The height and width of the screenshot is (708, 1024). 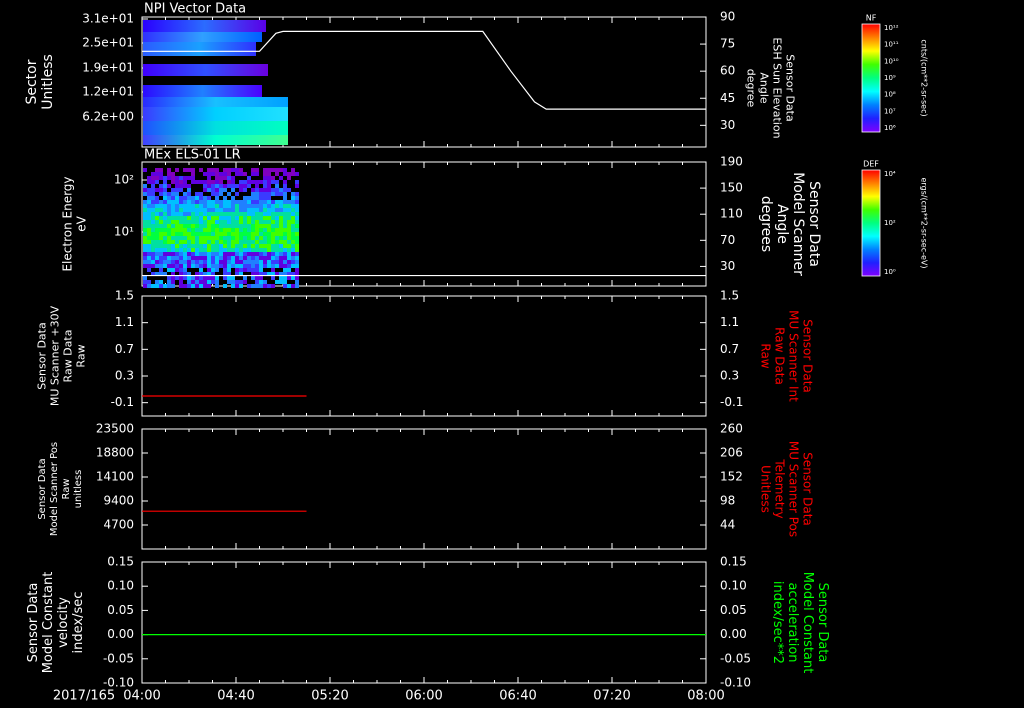 I want to click on panel-4-right-label: Unitless, so click(x=766, y=489).